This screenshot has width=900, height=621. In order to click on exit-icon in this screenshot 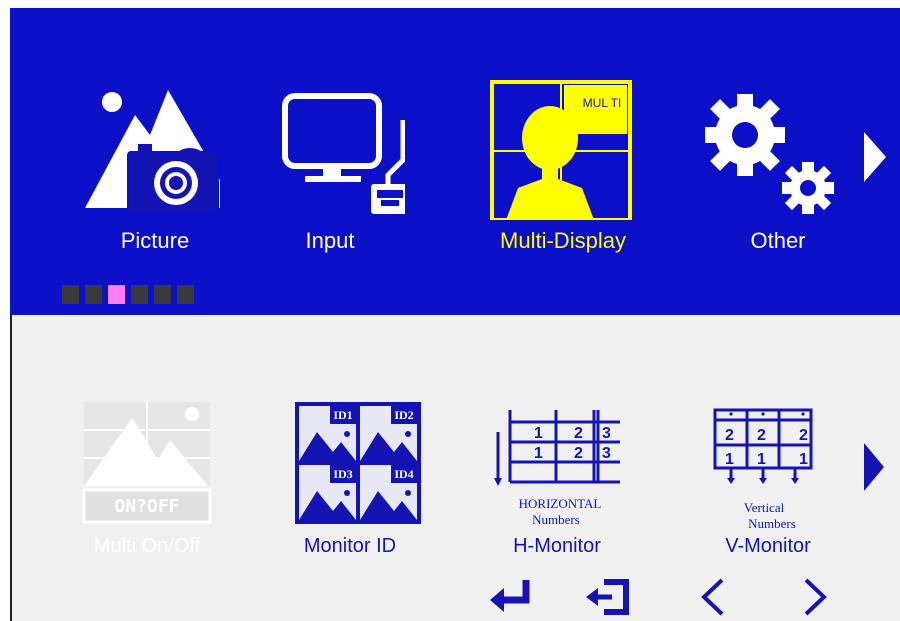, I will do `click(609, 597)`.